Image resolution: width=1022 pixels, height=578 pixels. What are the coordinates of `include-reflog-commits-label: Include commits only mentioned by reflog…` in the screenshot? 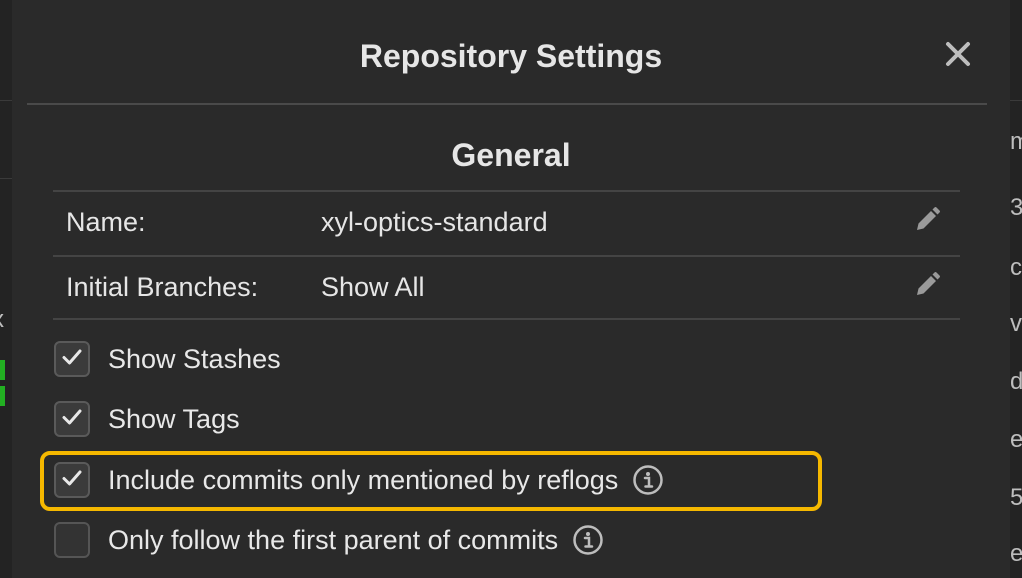 It's located at (363, 480).